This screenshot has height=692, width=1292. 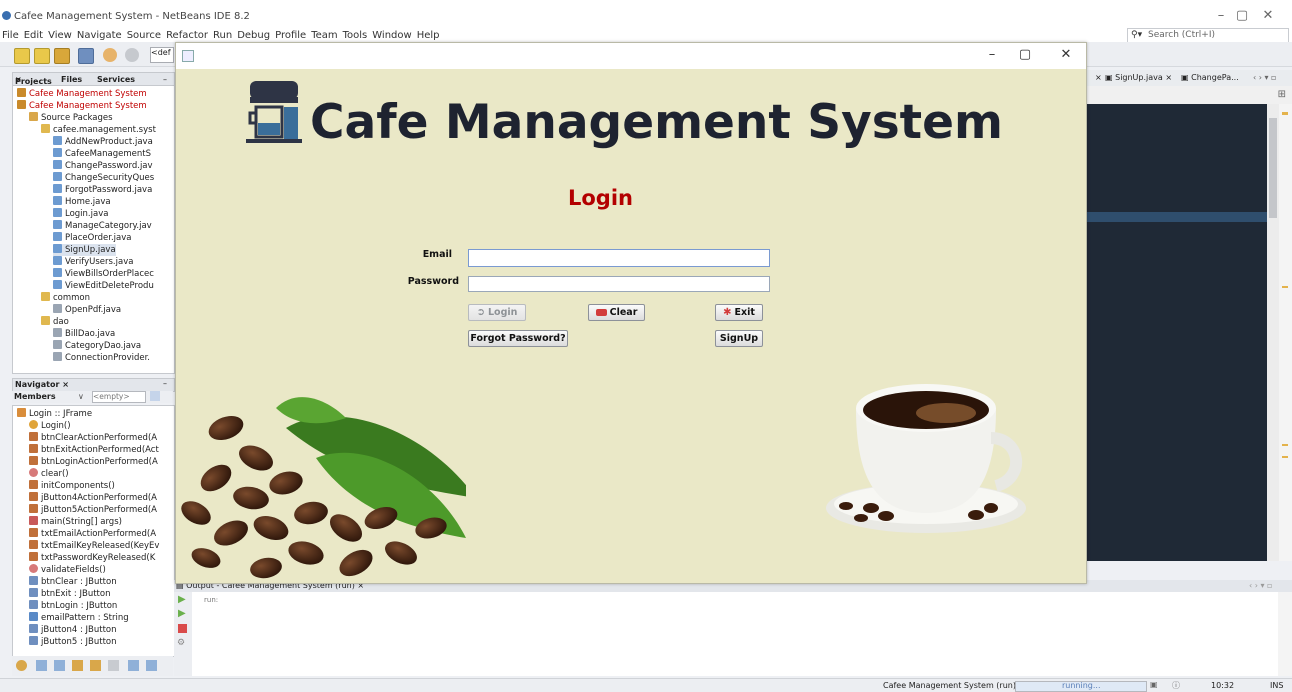 I want to click on project-tree-item: Login.java, so click(x=80, y=214).